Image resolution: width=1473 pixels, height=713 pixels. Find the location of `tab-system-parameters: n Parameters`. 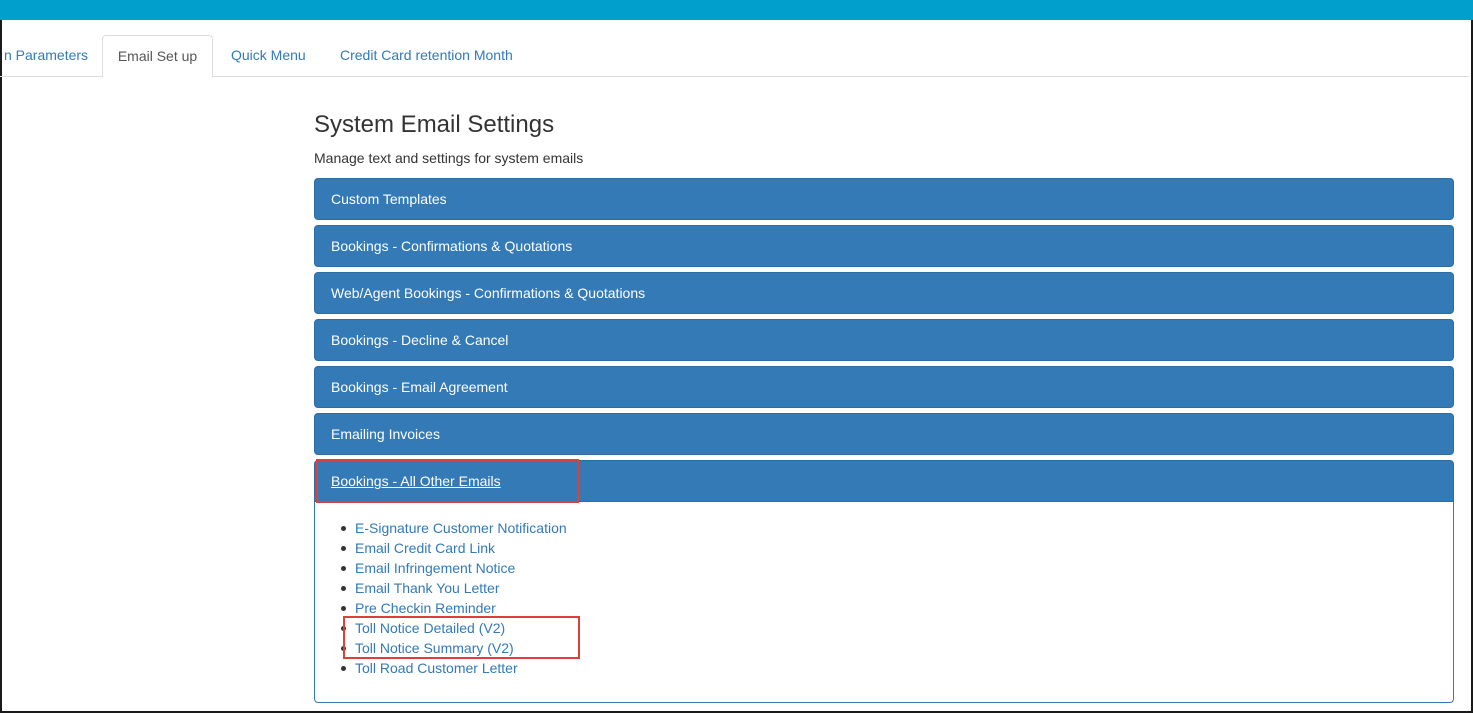

tab-system-parameters: n Parameters is located at coordinates (49, 56).